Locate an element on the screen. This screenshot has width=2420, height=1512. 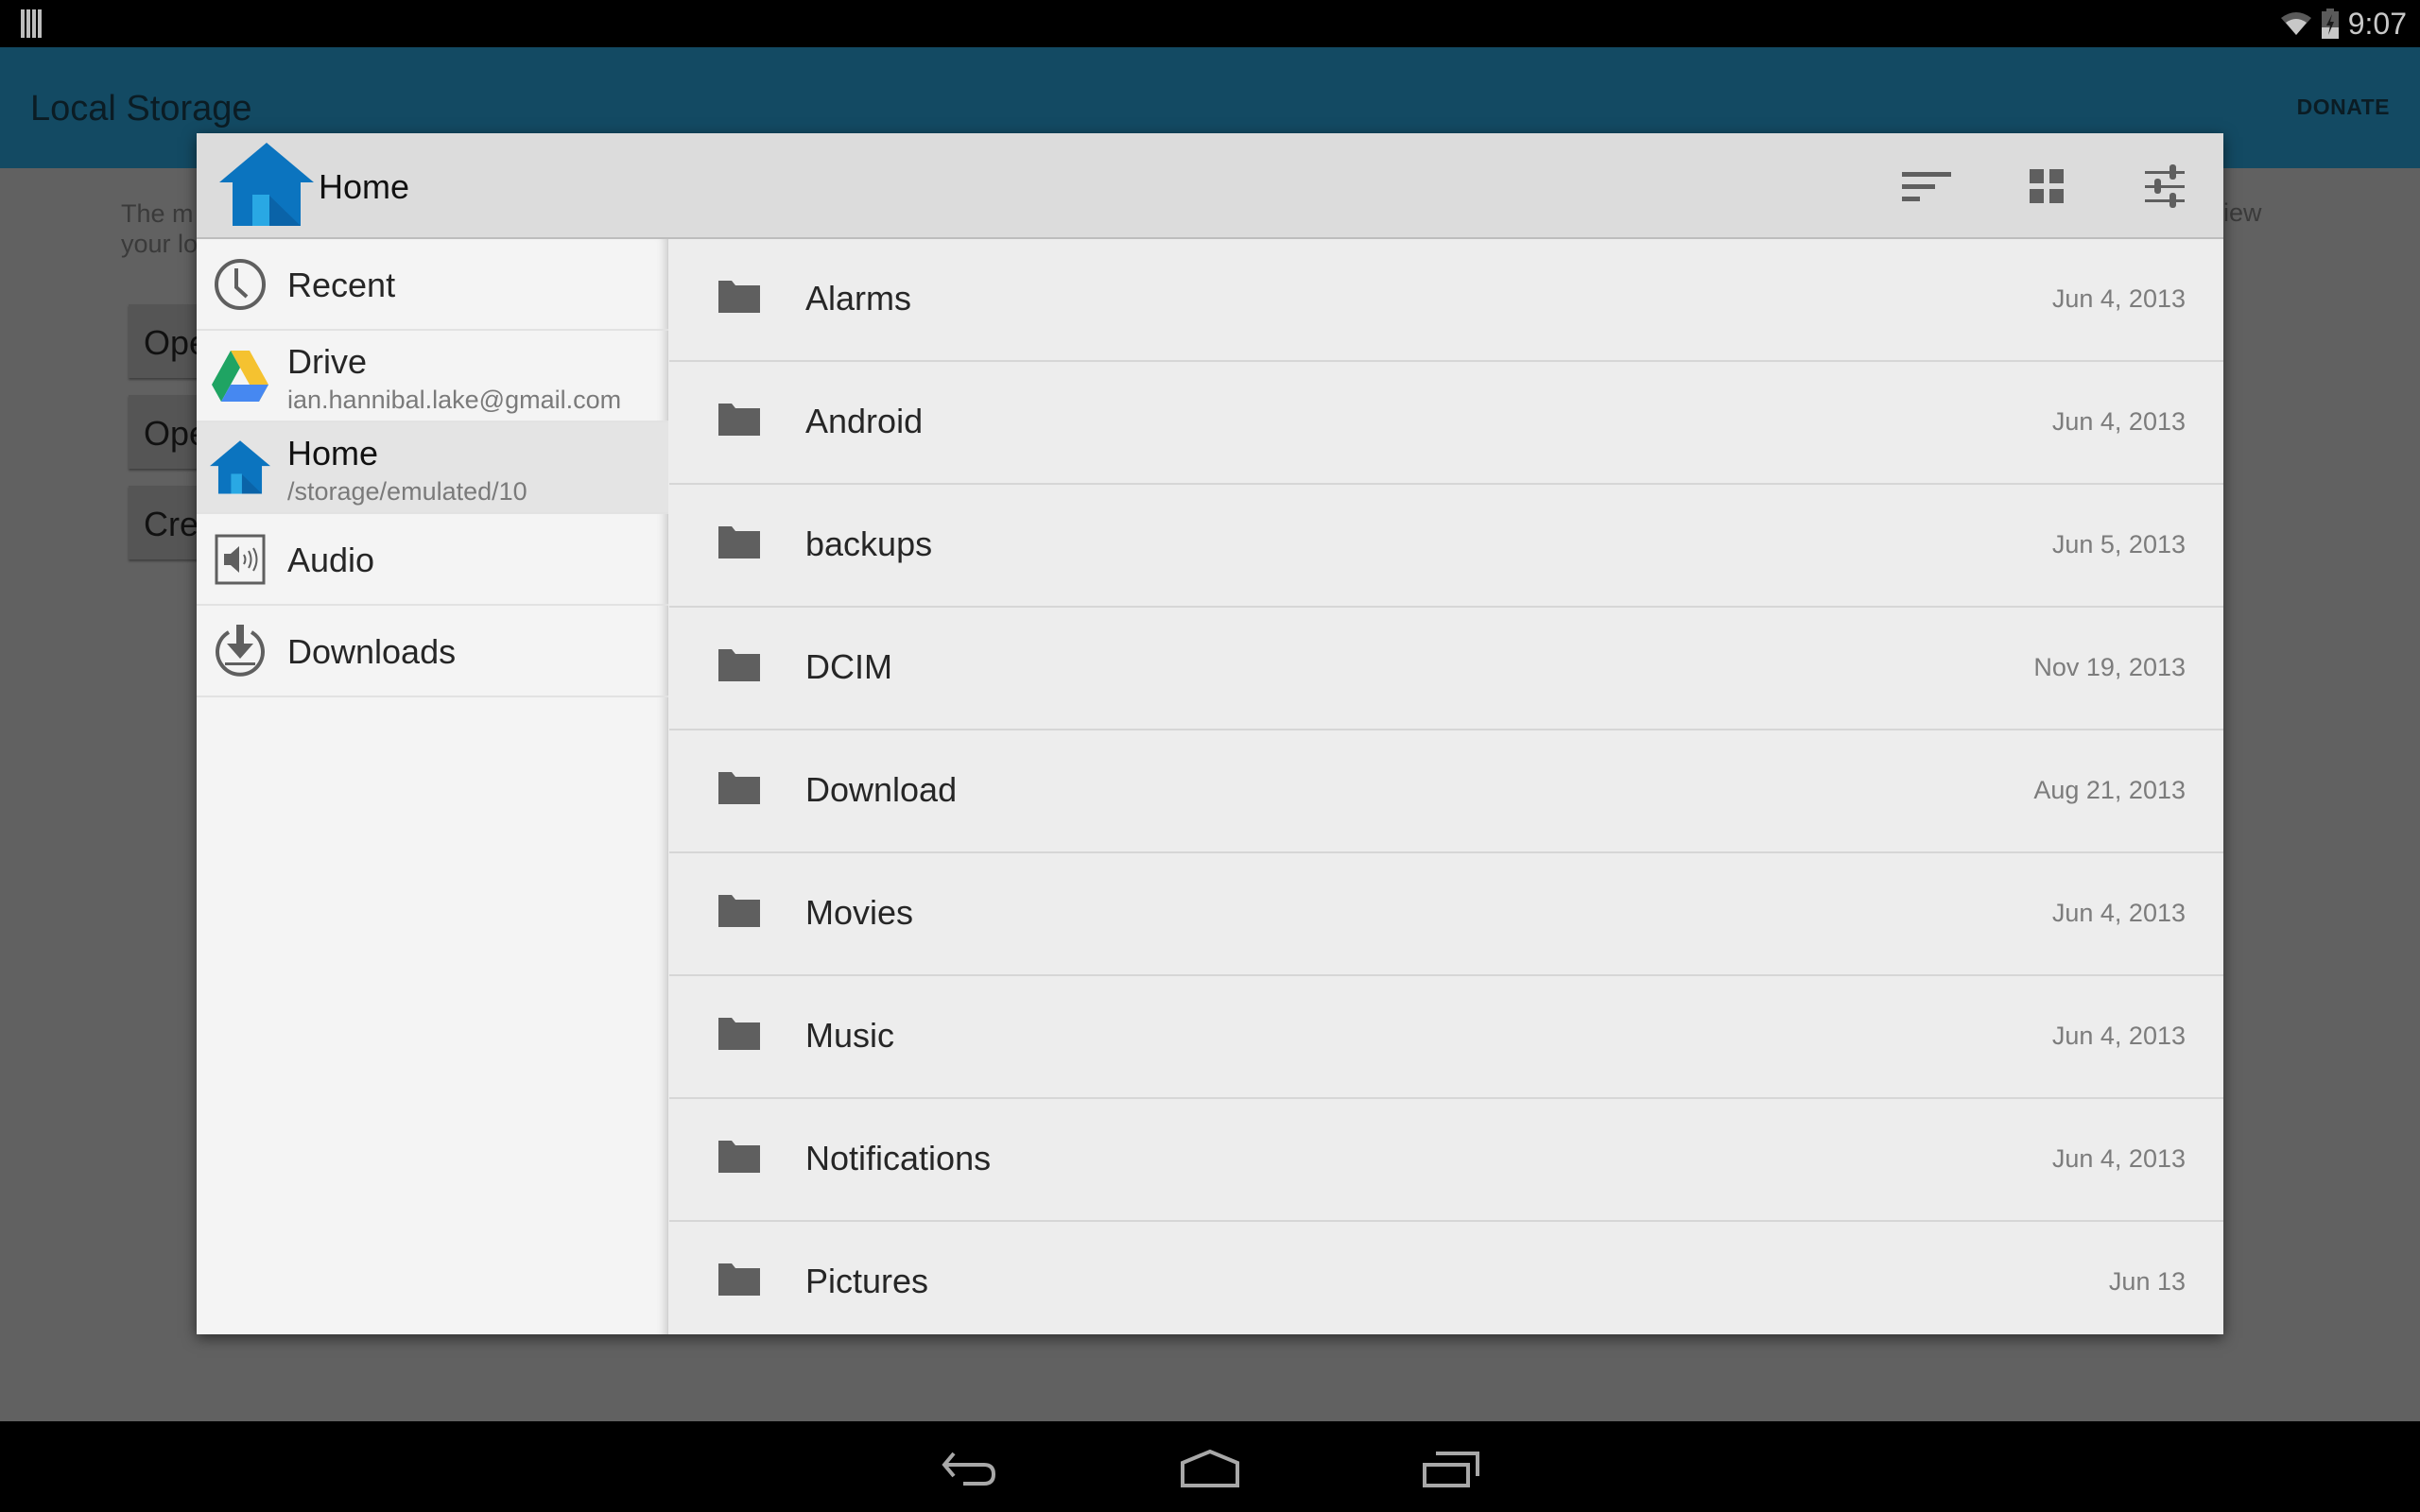
sort-icon is located at coordinates (1926, 186).